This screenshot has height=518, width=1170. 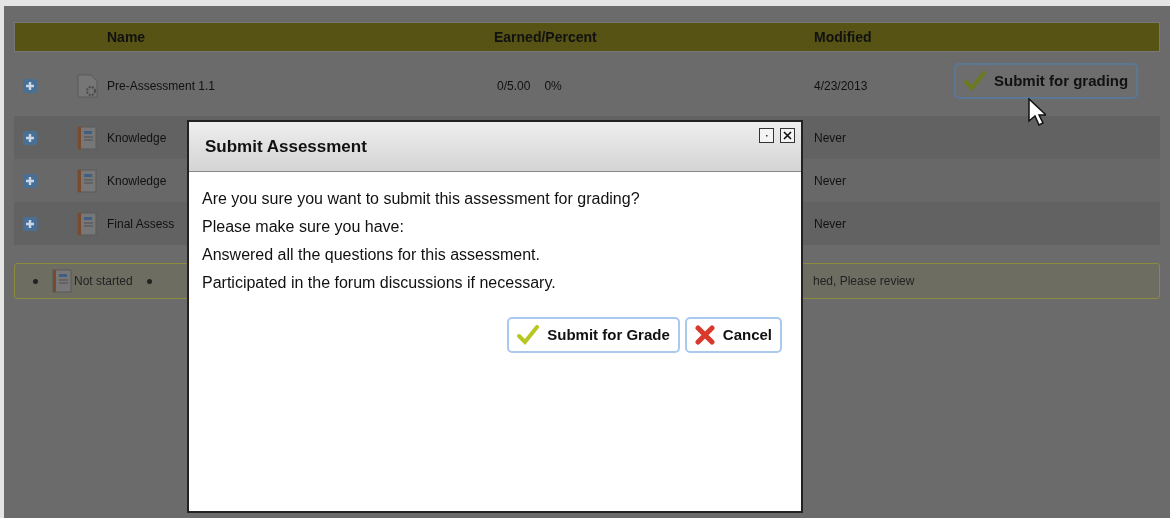 What do you see at coordinates (1046, 81) in the screenshot?
I see `submit-for-grading-button: Submit for grading` at bounding box center [1046, 81].